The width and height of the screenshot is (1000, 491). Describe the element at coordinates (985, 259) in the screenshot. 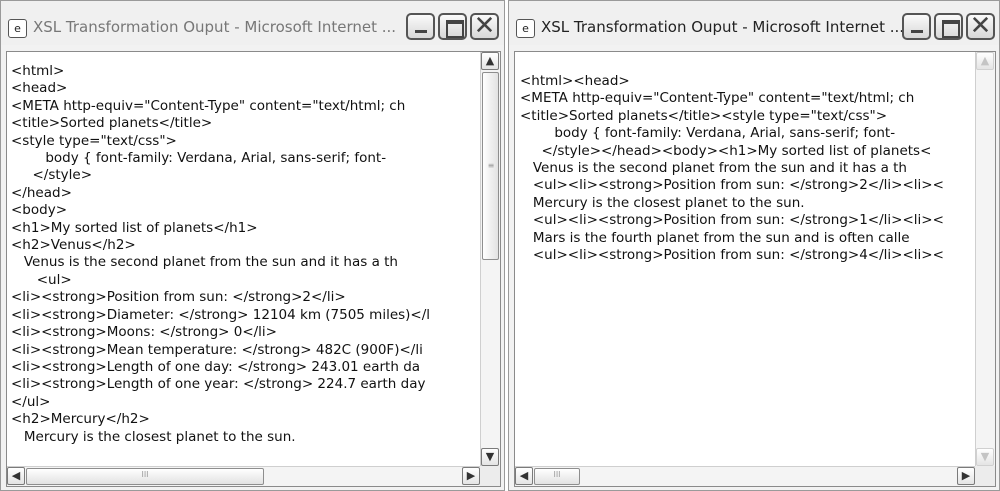

I see `vertical-scrollbar: ▲ ▼` at that location.